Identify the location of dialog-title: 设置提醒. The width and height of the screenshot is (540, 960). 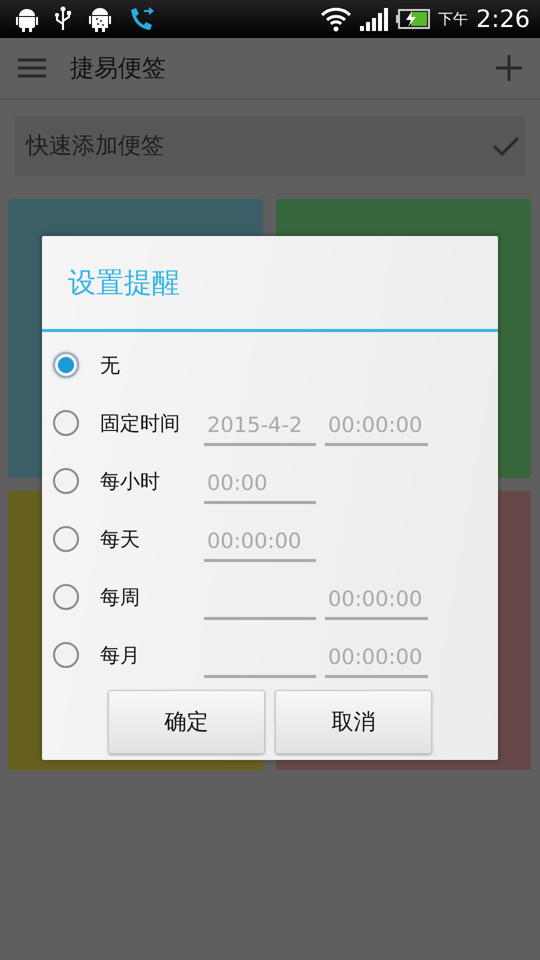
(124, 282).